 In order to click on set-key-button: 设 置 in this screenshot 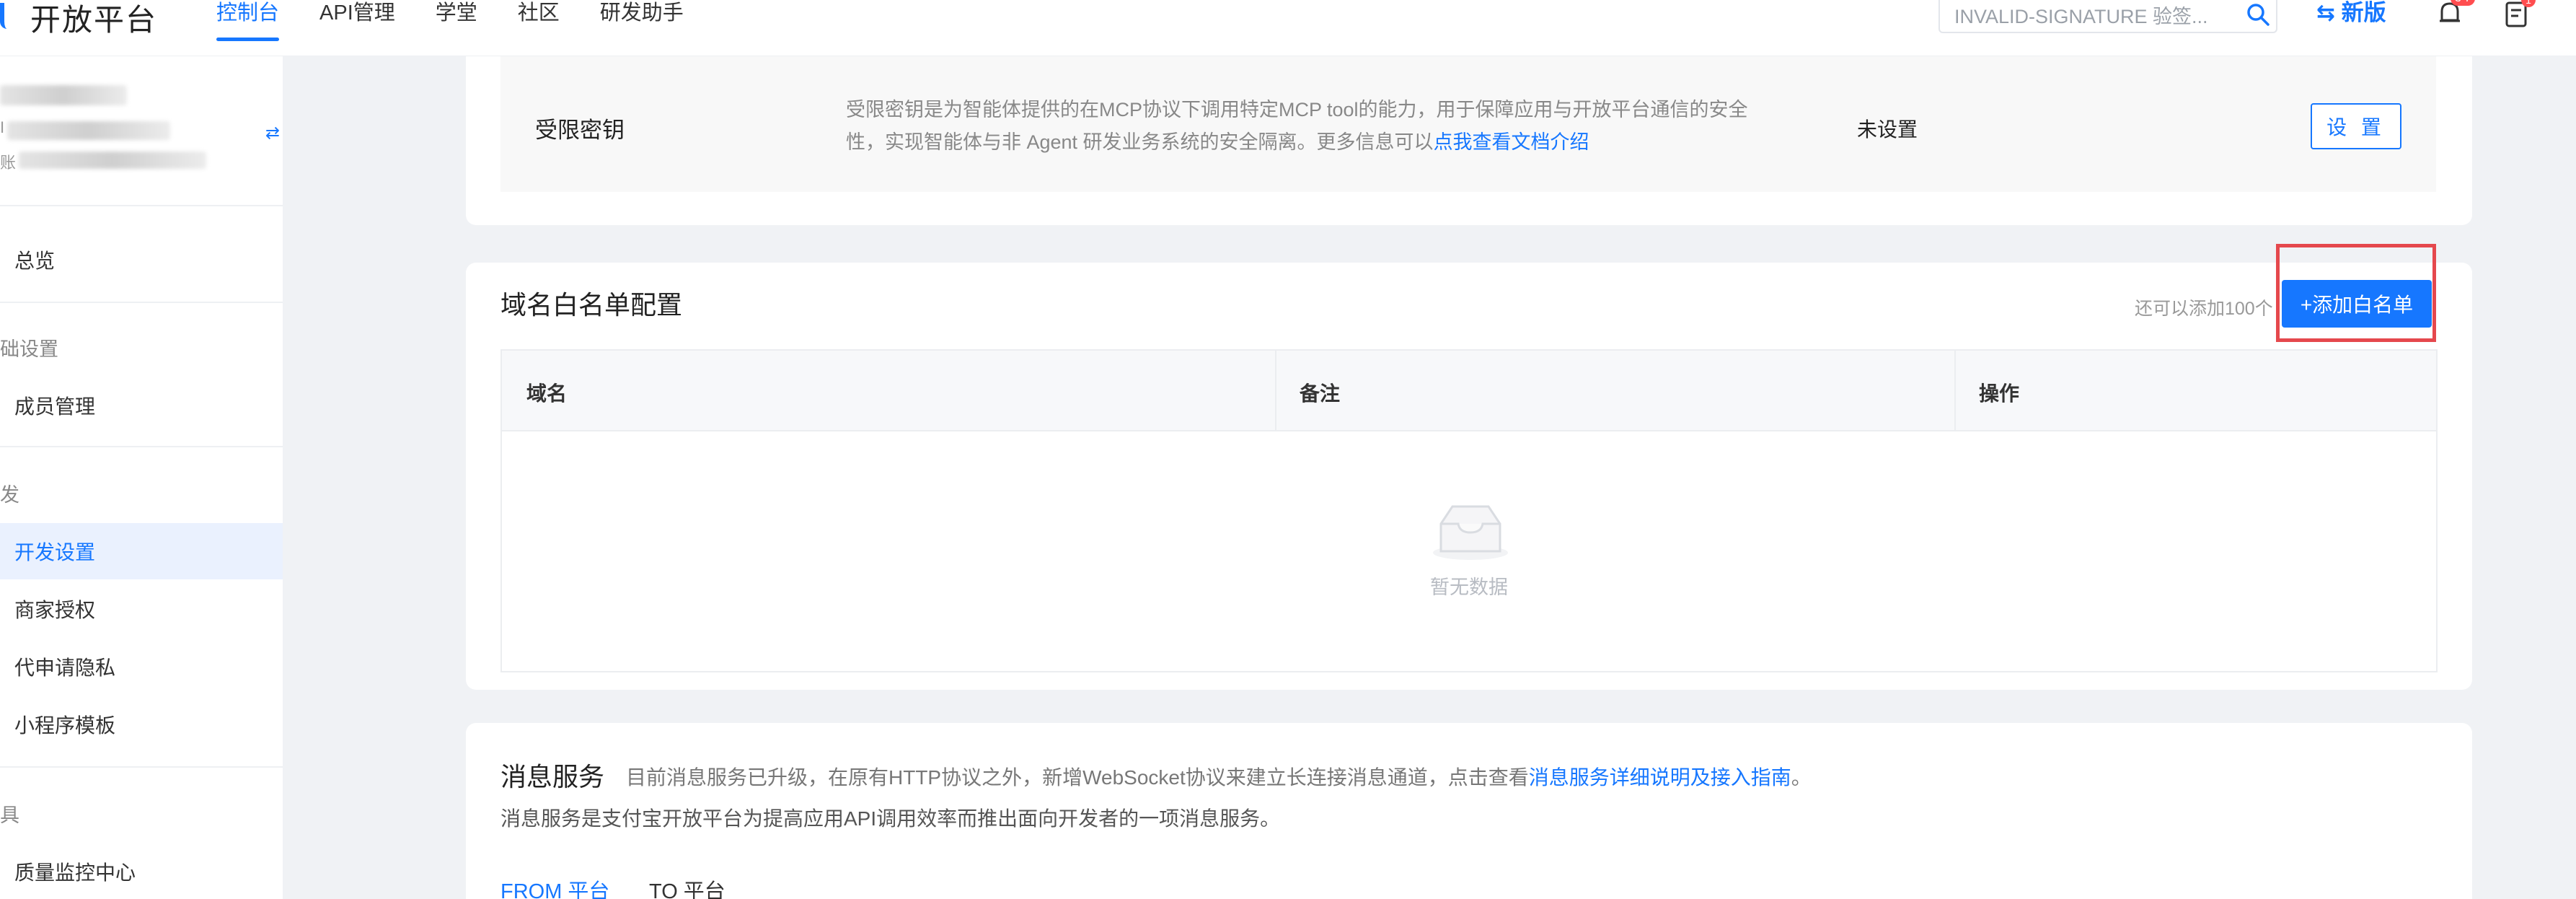, I will do `click(2356, 126)`.